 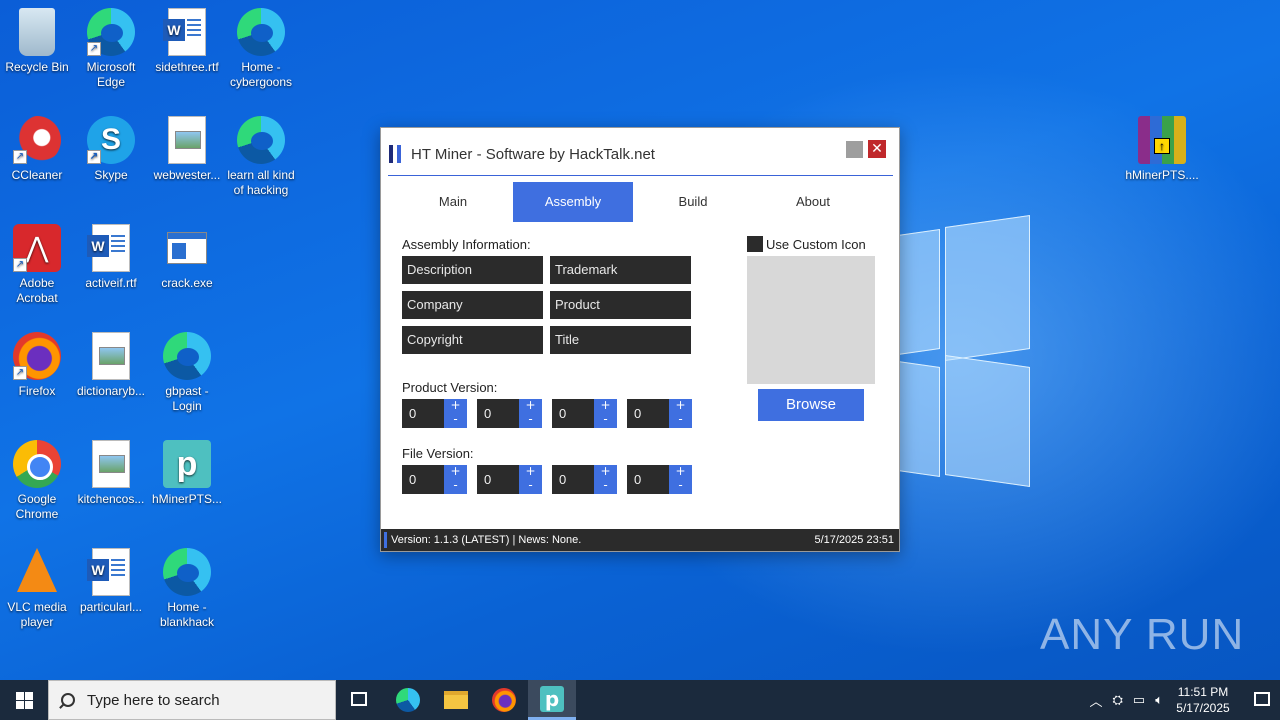 What do you see at coordinates (472, 305) in the screenshot?
I see `company-field: Company` at bounding box center [472, 305].